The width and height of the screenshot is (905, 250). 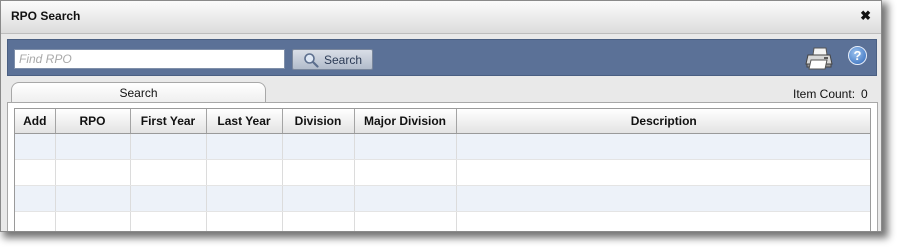 What do you see at coordinates (318, 121) in the screenshot?
I see `column-header-division: Division` at bounding box center [318, 121].